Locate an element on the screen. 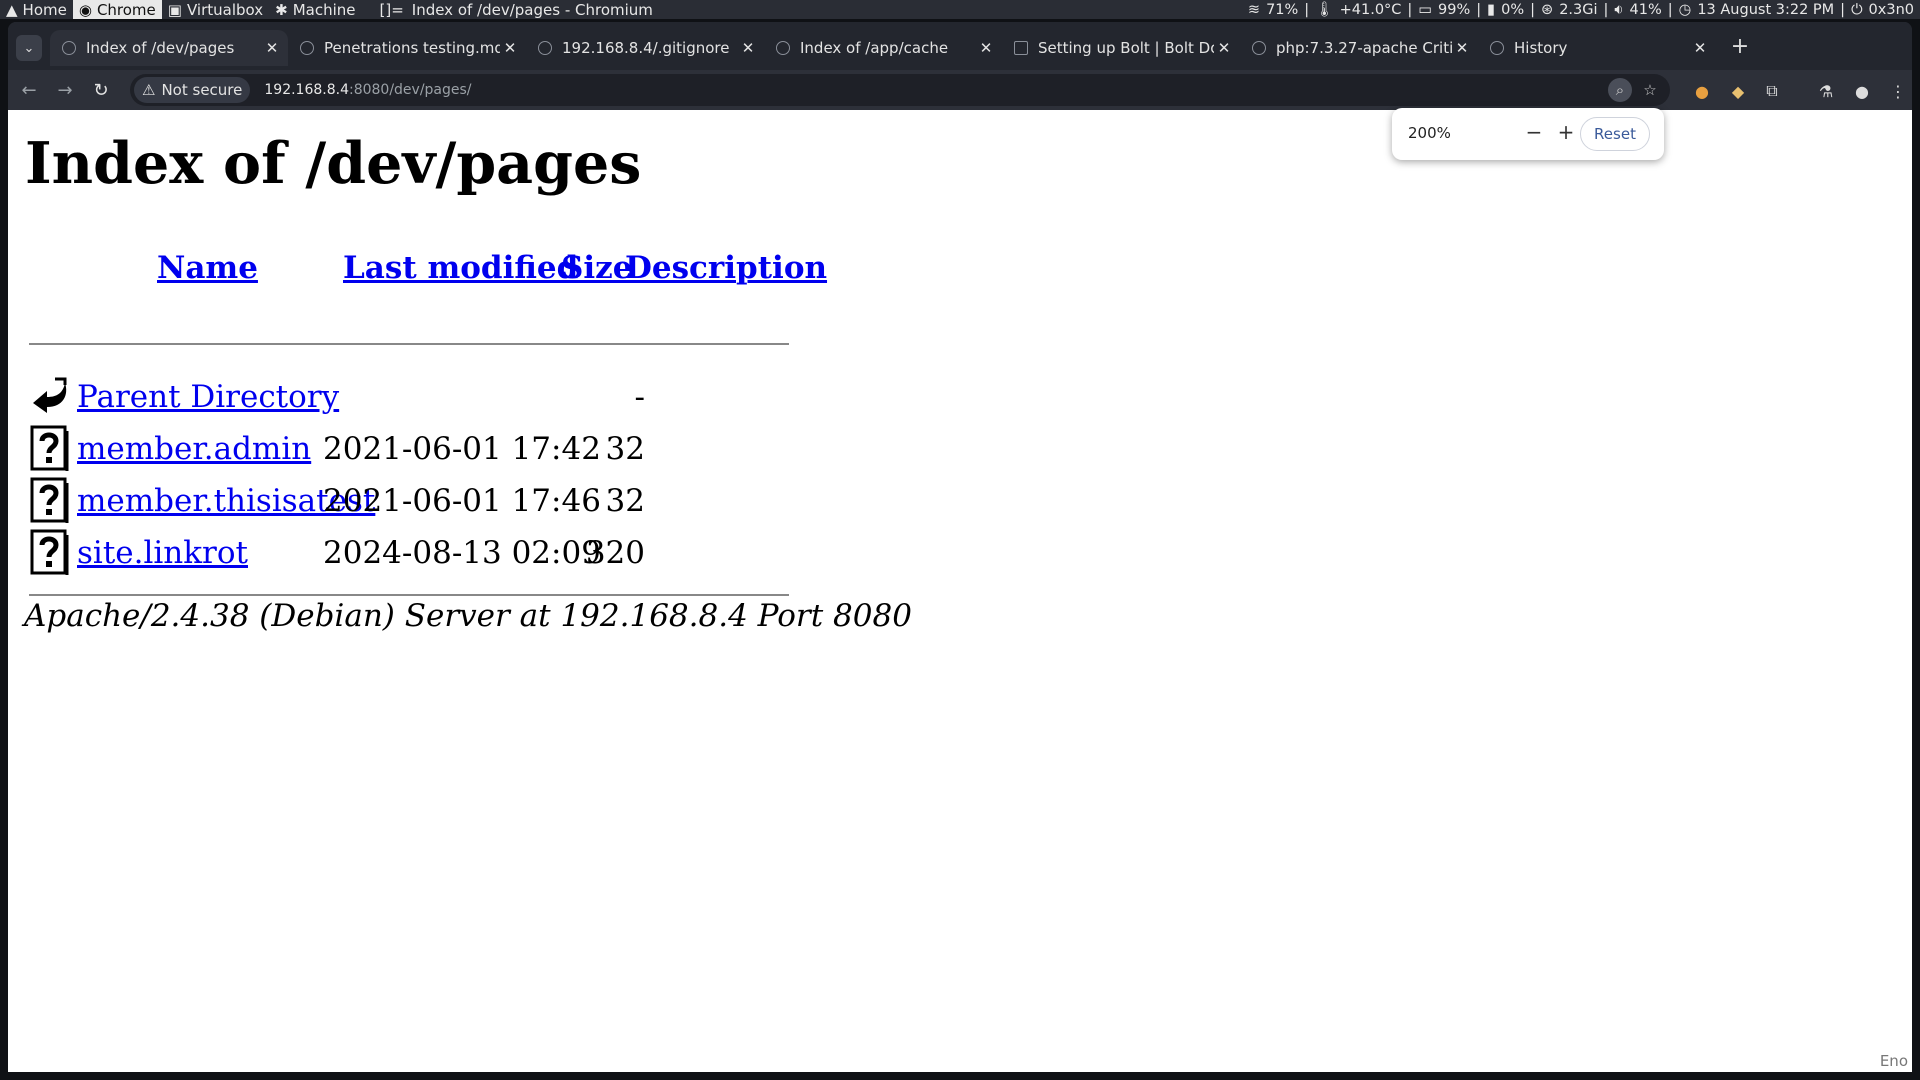 This screenshot has width=1920, height=1080. globe-icon is located at coordinates (783, 48).